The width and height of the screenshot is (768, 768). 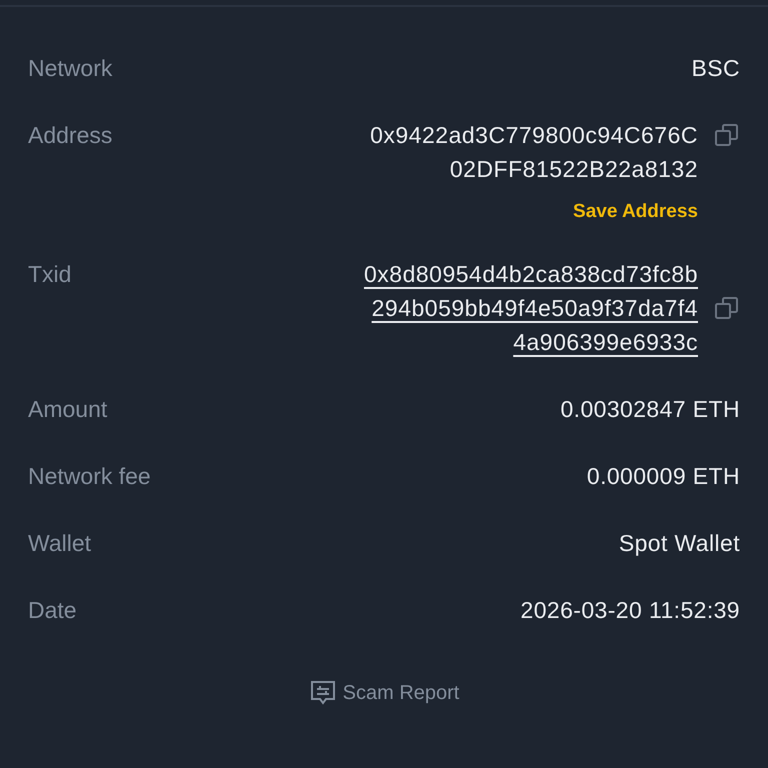 What do you see at coordinates (60, 543) in the screenshot?
I see `field-label: Wallet` at bounding box center [60, 543].